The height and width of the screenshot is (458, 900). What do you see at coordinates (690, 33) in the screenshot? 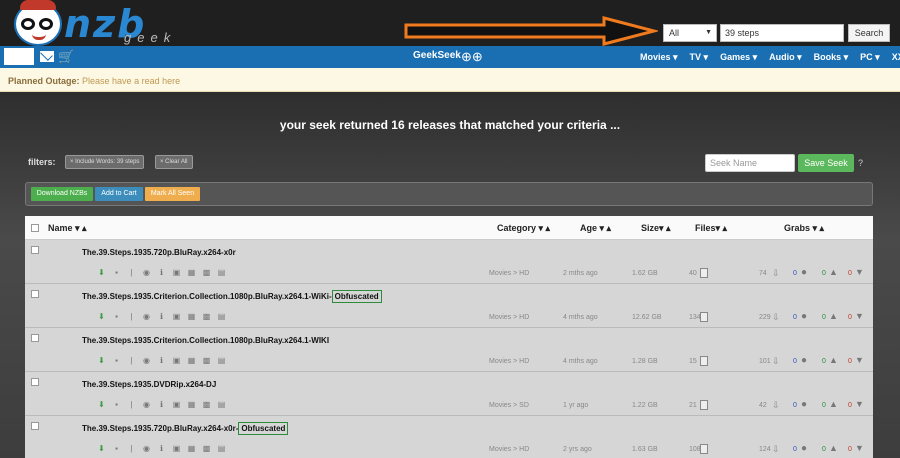
I see `search-scope-select: All ▼` at bounding box center [690, 33].